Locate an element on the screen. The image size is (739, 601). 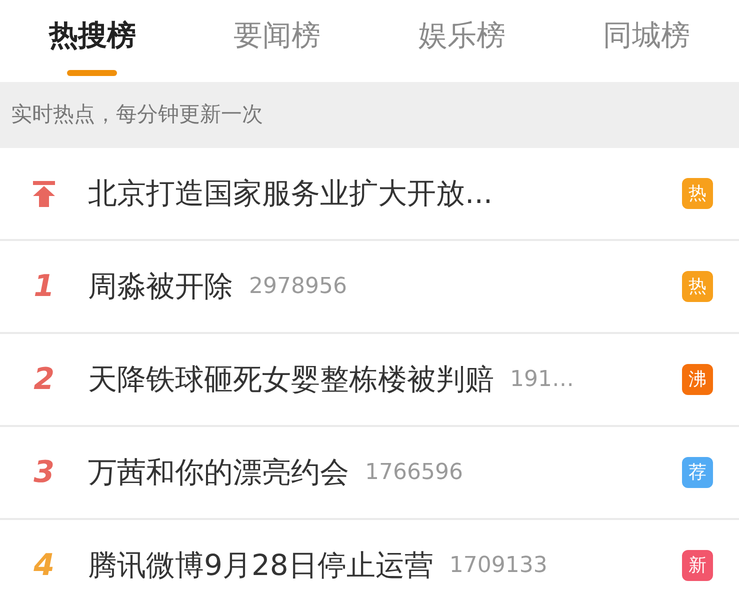
notice-text: 实时热点，每分钟更新一次 is located at coordinates (137, 114).